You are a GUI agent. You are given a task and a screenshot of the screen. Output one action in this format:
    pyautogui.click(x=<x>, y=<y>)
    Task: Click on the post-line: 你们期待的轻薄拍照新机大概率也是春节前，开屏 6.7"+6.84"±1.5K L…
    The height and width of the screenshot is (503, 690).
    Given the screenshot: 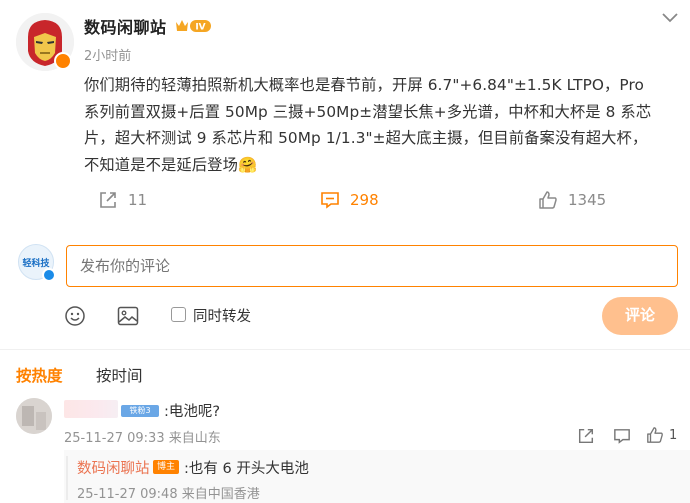 What is the action you would take?
    pyautogui.click(x=364, y=85)
    